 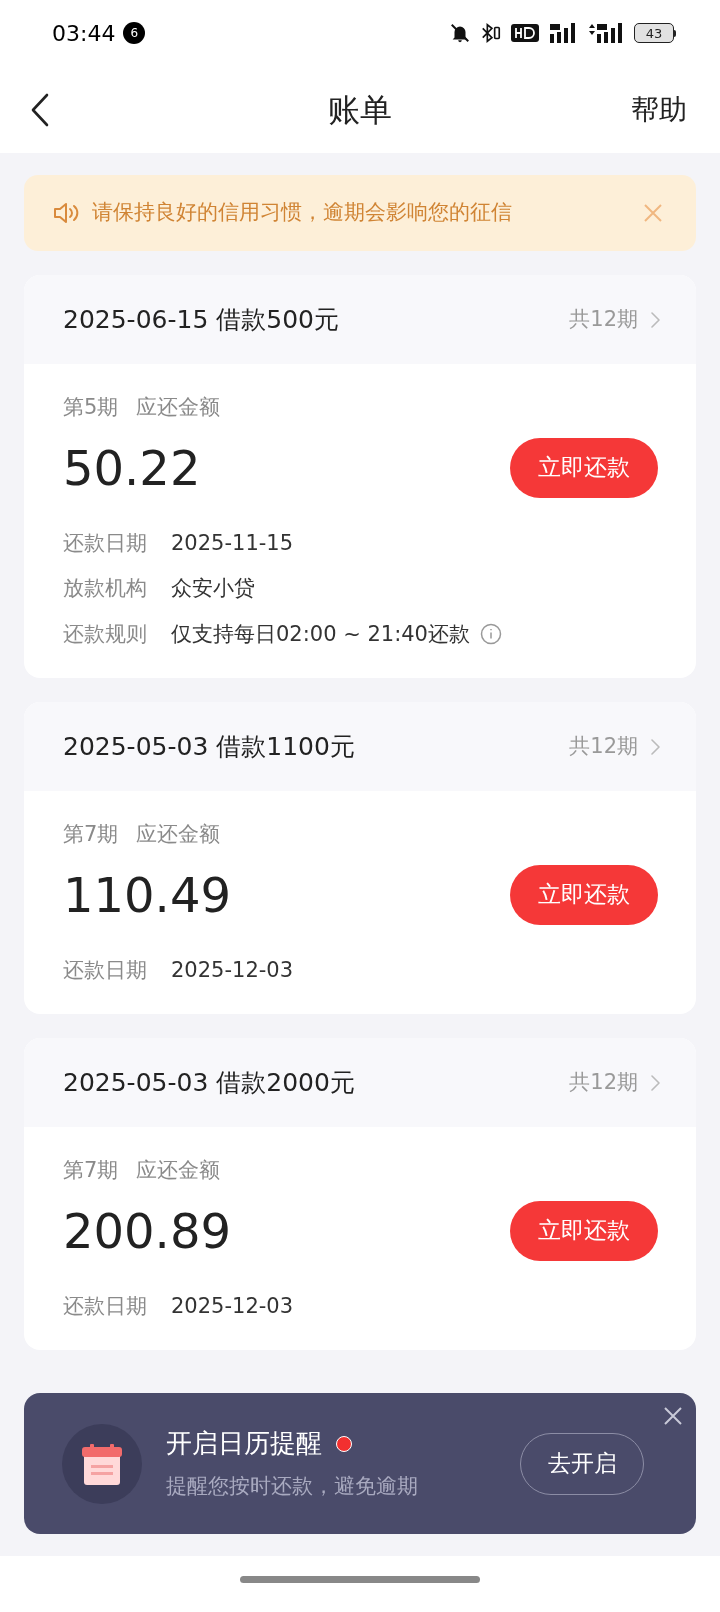 I want to click on speaker-icon, so click(x=66, y=213).